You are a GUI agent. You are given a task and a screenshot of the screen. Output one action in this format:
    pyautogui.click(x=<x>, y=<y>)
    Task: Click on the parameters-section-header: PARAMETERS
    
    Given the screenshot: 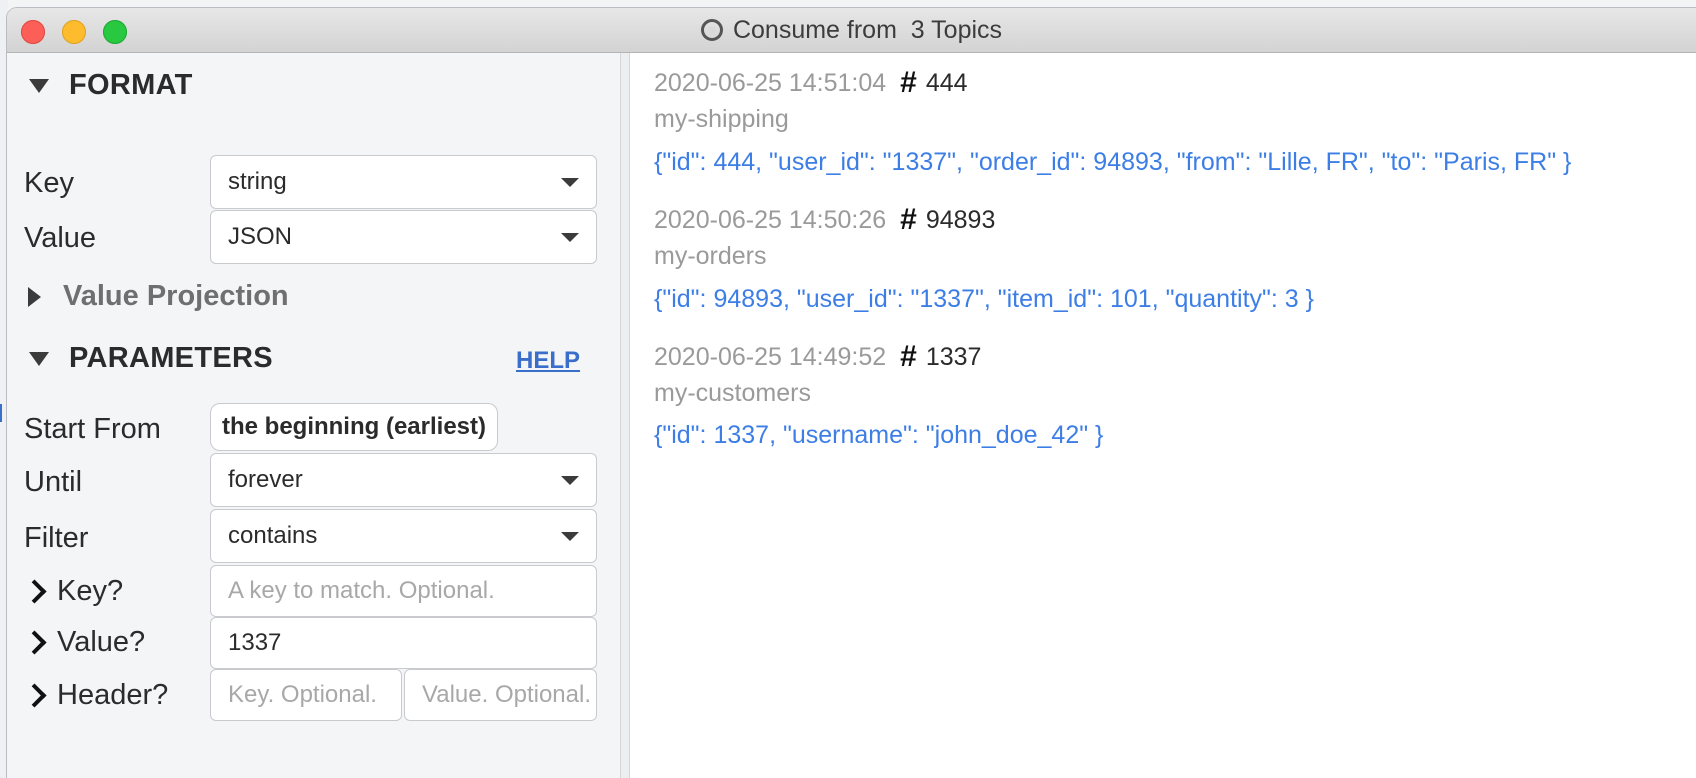 What is the action you would take?
    pyautogui.click(x=151, y=358)
    